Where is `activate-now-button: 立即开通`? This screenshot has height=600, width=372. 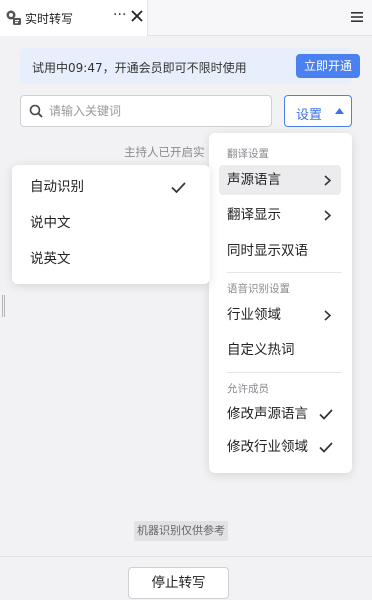
activate-now-button: 立即开通 is located at coordinates (328, 66).